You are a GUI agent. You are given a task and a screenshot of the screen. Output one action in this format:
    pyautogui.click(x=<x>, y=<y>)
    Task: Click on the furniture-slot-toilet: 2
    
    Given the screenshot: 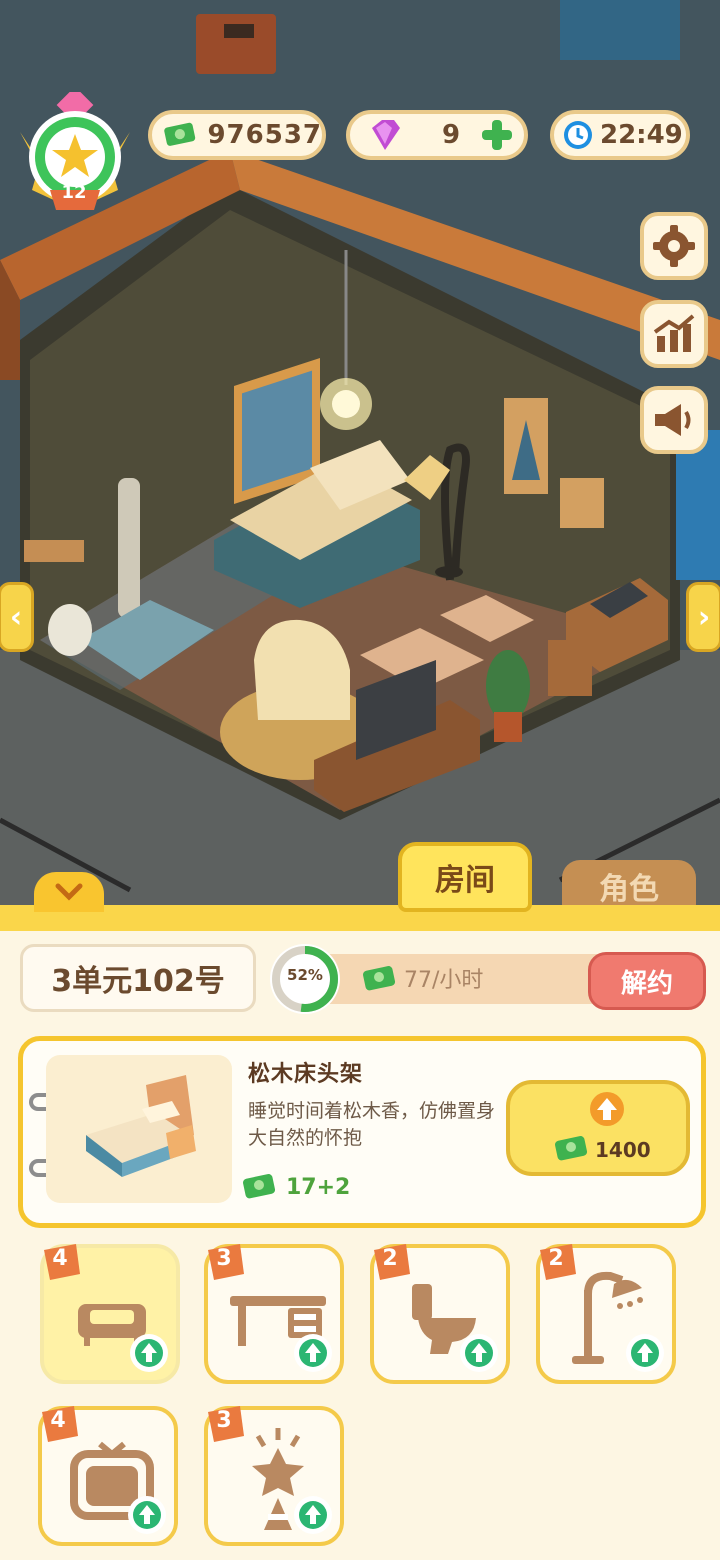 What is the action you would take?
    pyautogui.click(x=440, y=1314)
    